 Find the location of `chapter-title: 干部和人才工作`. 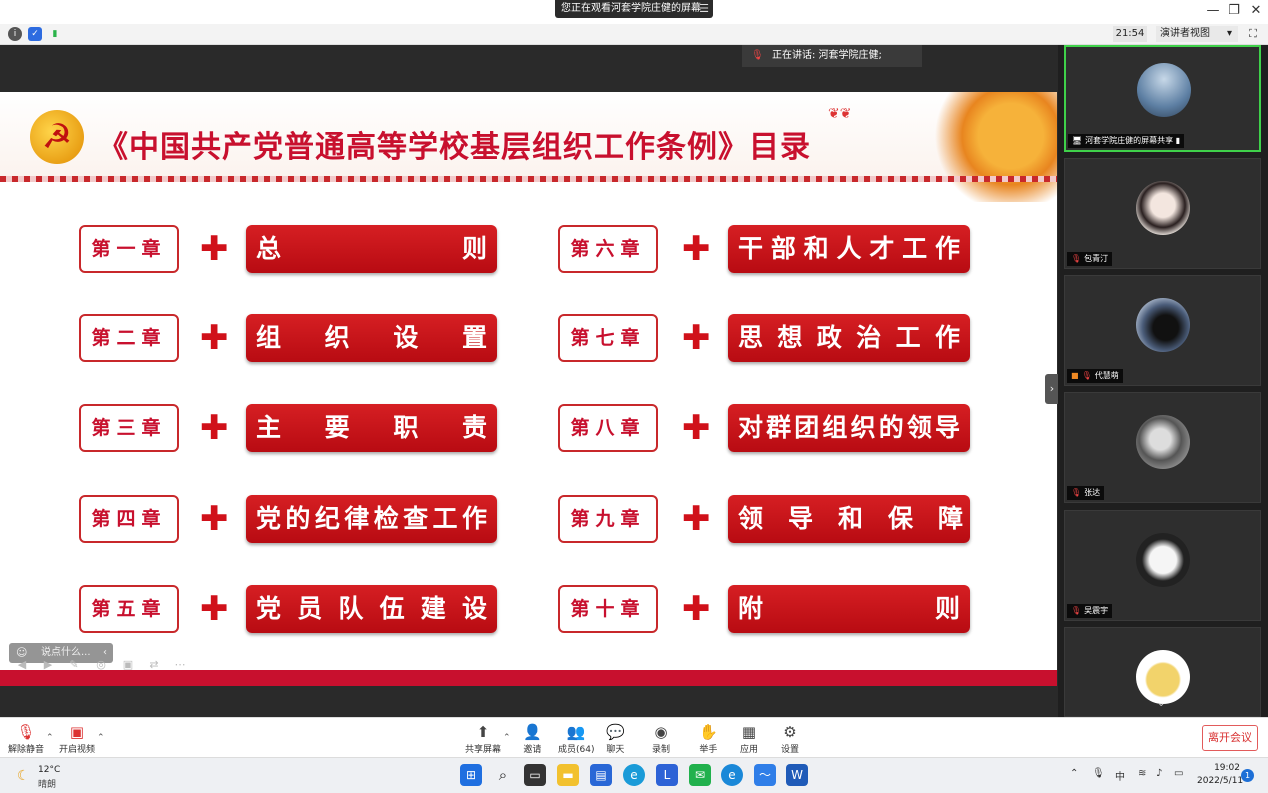

chapter-title: 干部和人才工作 is located at coordinates (849, 249).